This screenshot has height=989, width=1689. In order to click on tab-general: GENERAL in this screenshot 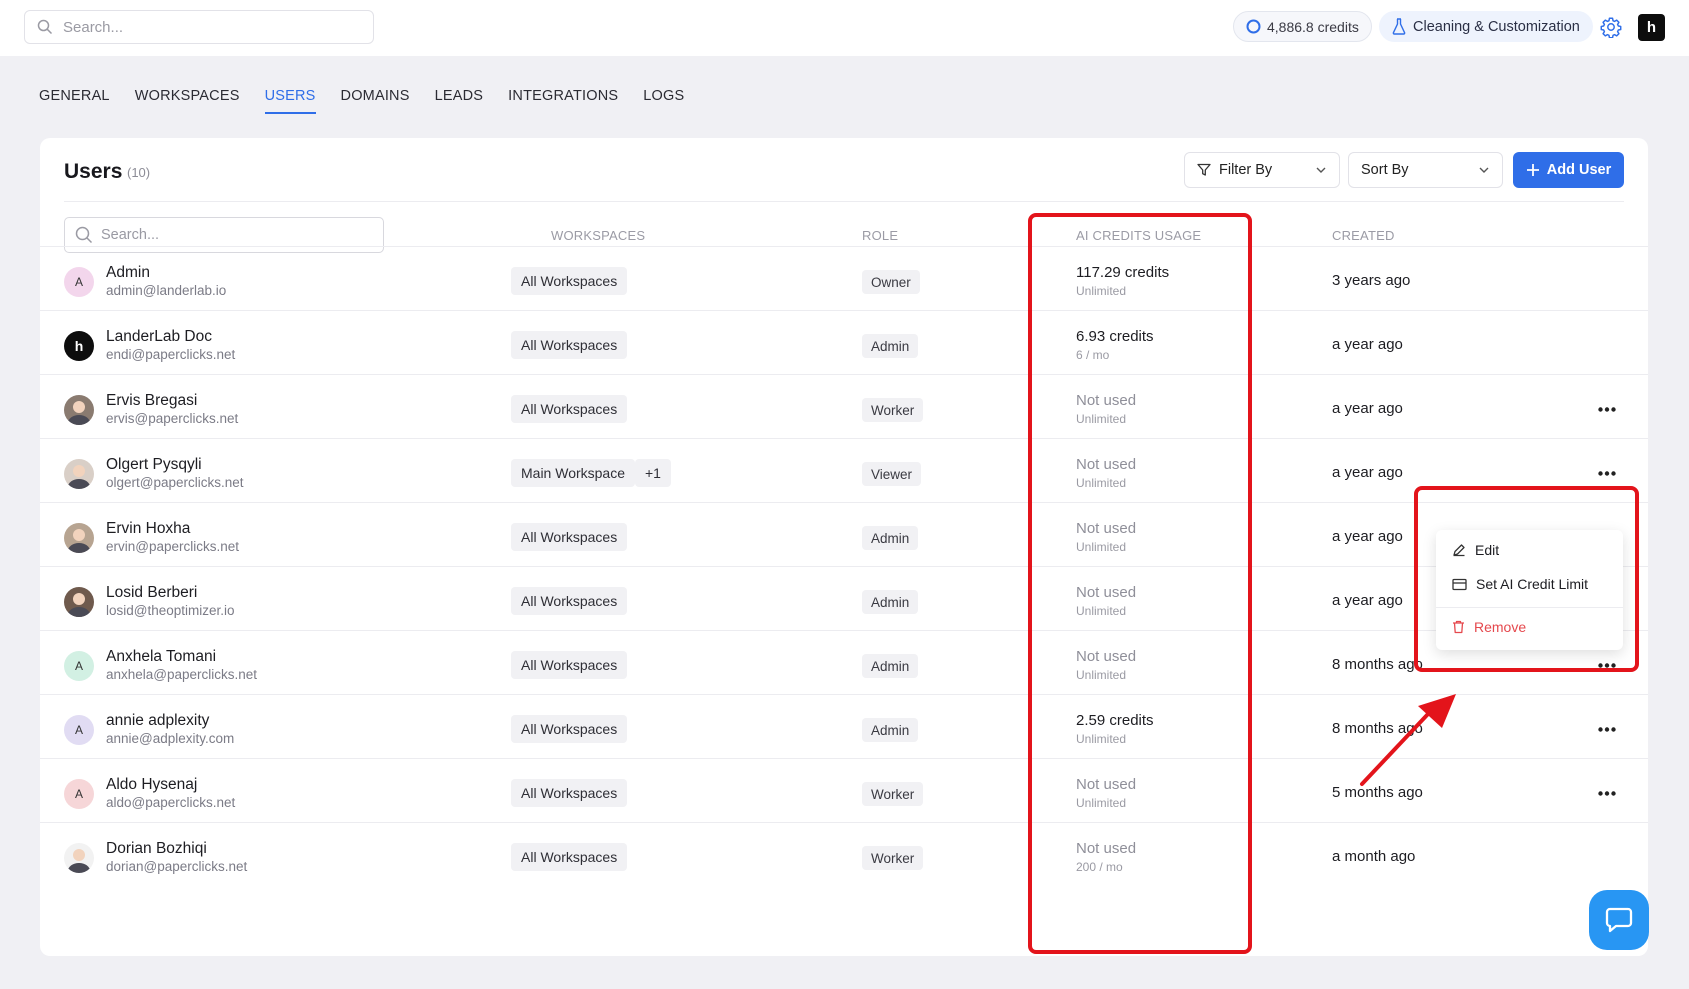, I will do `click(74, 101)`.